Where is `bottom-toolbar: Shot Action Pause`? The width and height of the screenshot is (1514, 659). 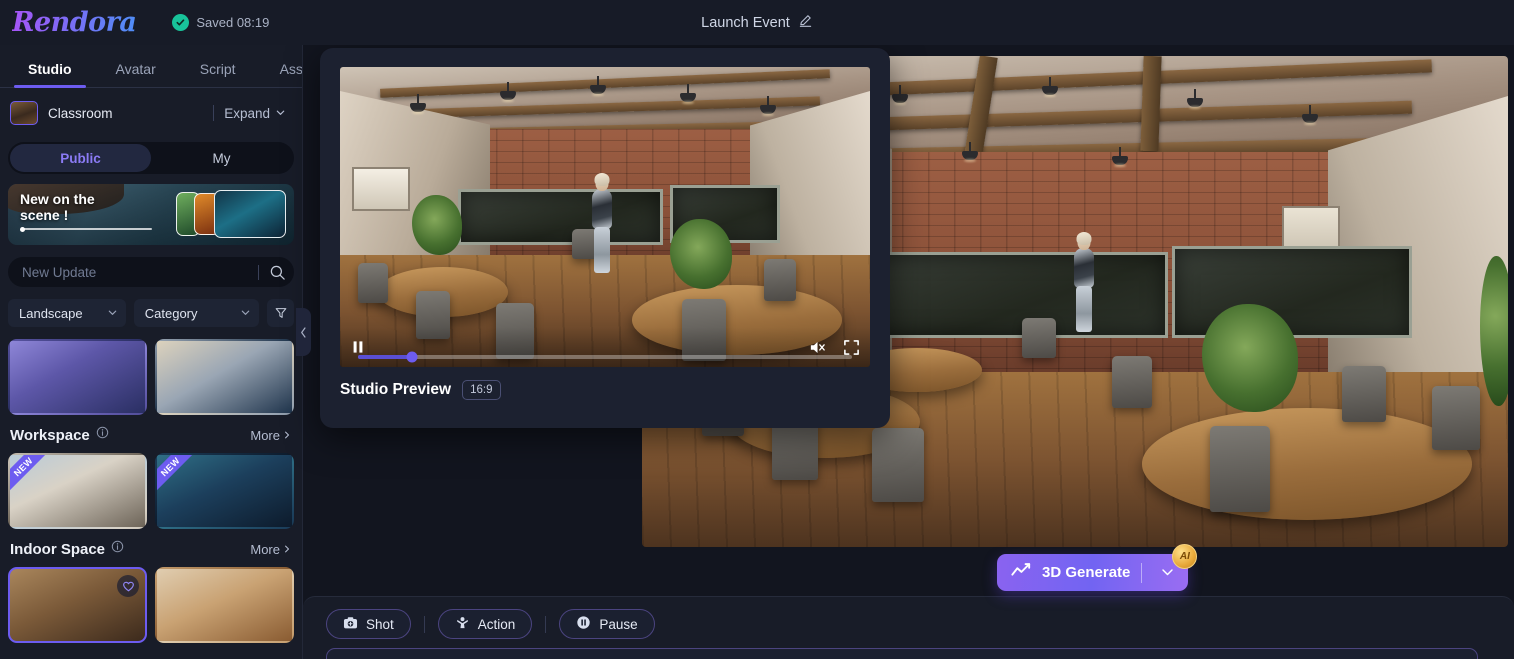
bottom-toolbar: Shot Action Pause is located at coordinates (908, 627).